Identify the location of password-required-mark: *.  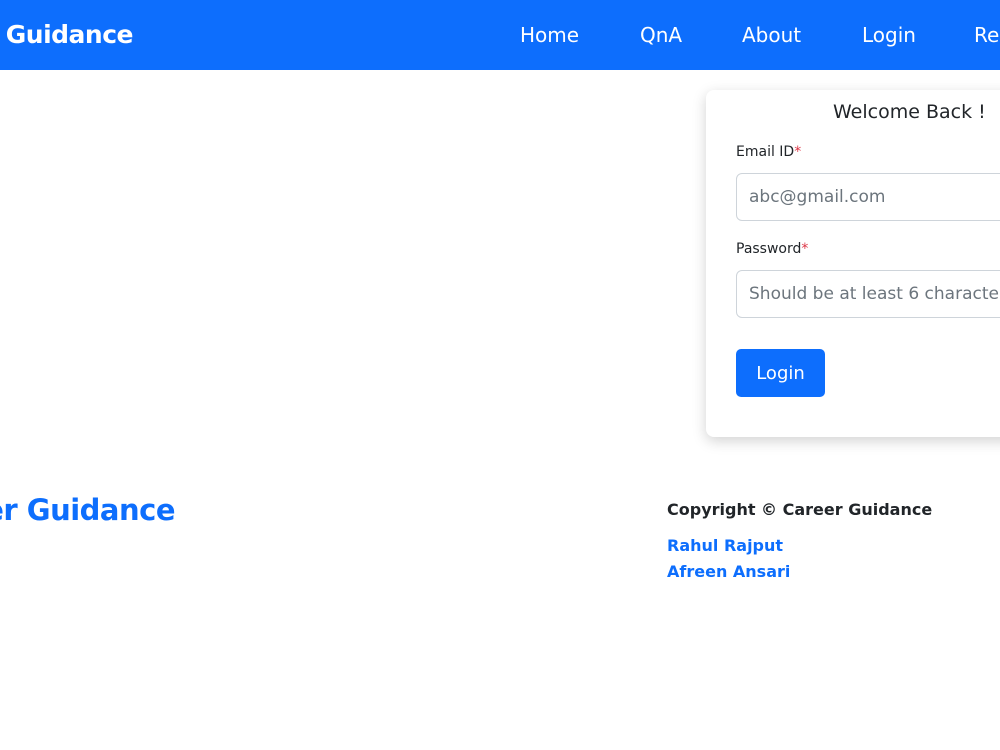
(805, 249).